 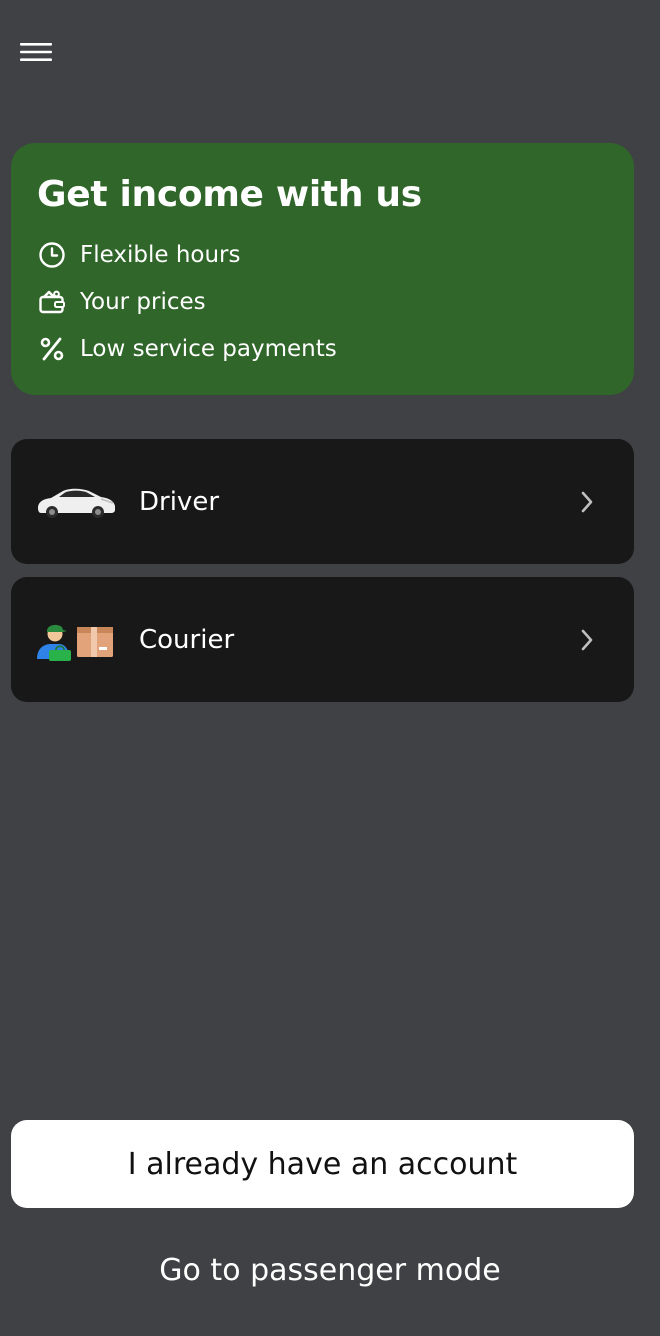 What do you see at coordinates (179, 501) in the screenshot?
I see `driver-label: Driver` at bounding box center [179, 501].